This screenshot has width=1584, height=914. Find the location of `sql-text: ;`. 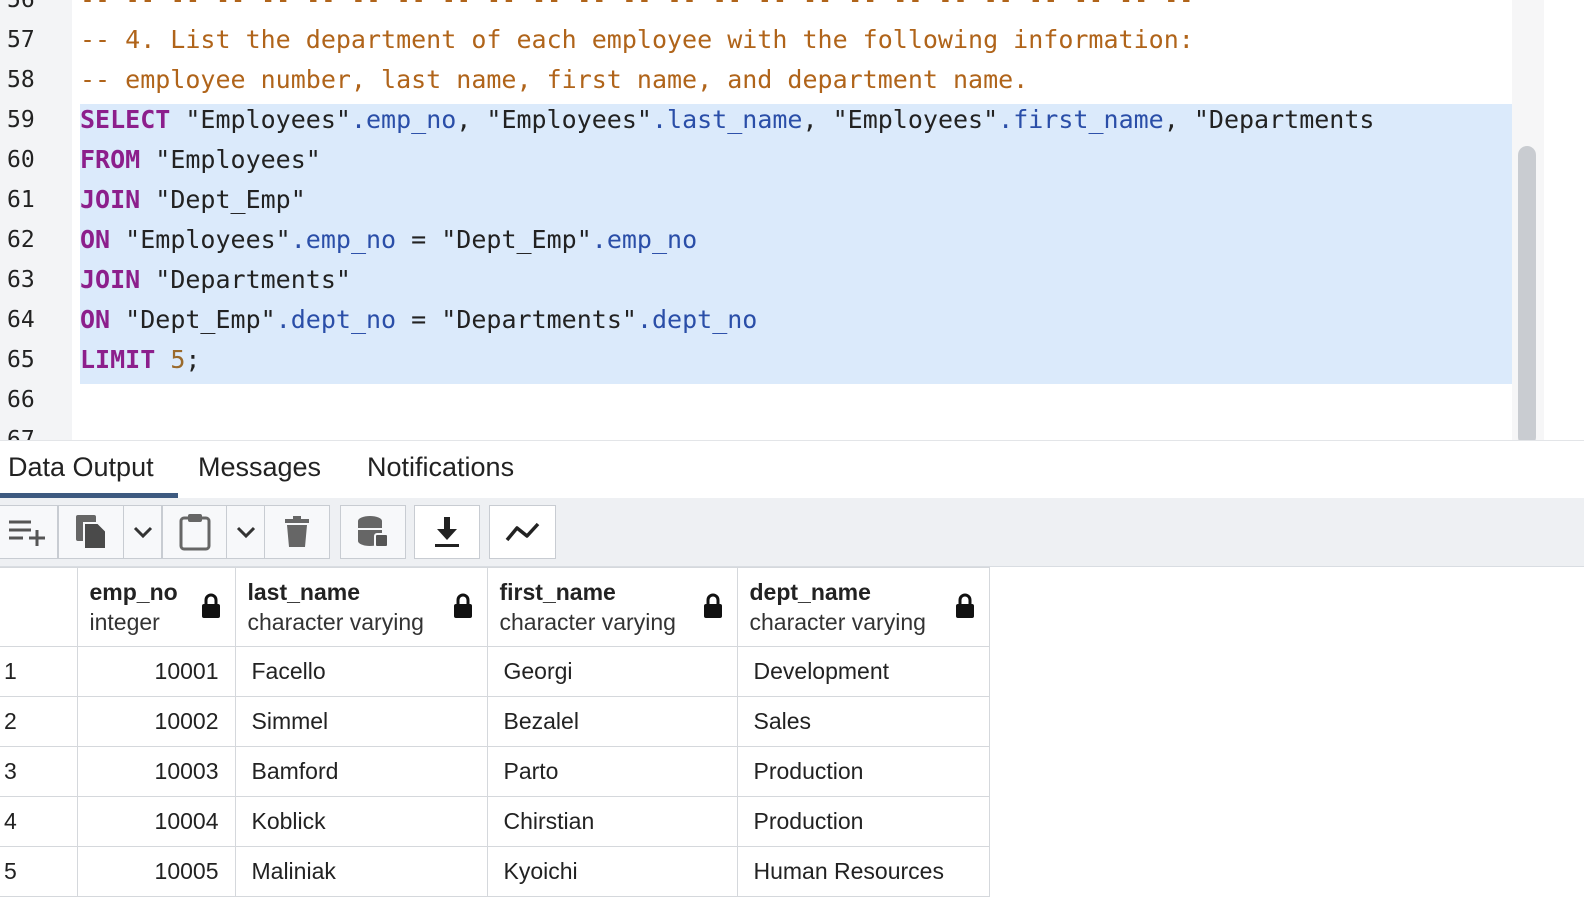

sql-text: ; is located at coordinates (193, 359).